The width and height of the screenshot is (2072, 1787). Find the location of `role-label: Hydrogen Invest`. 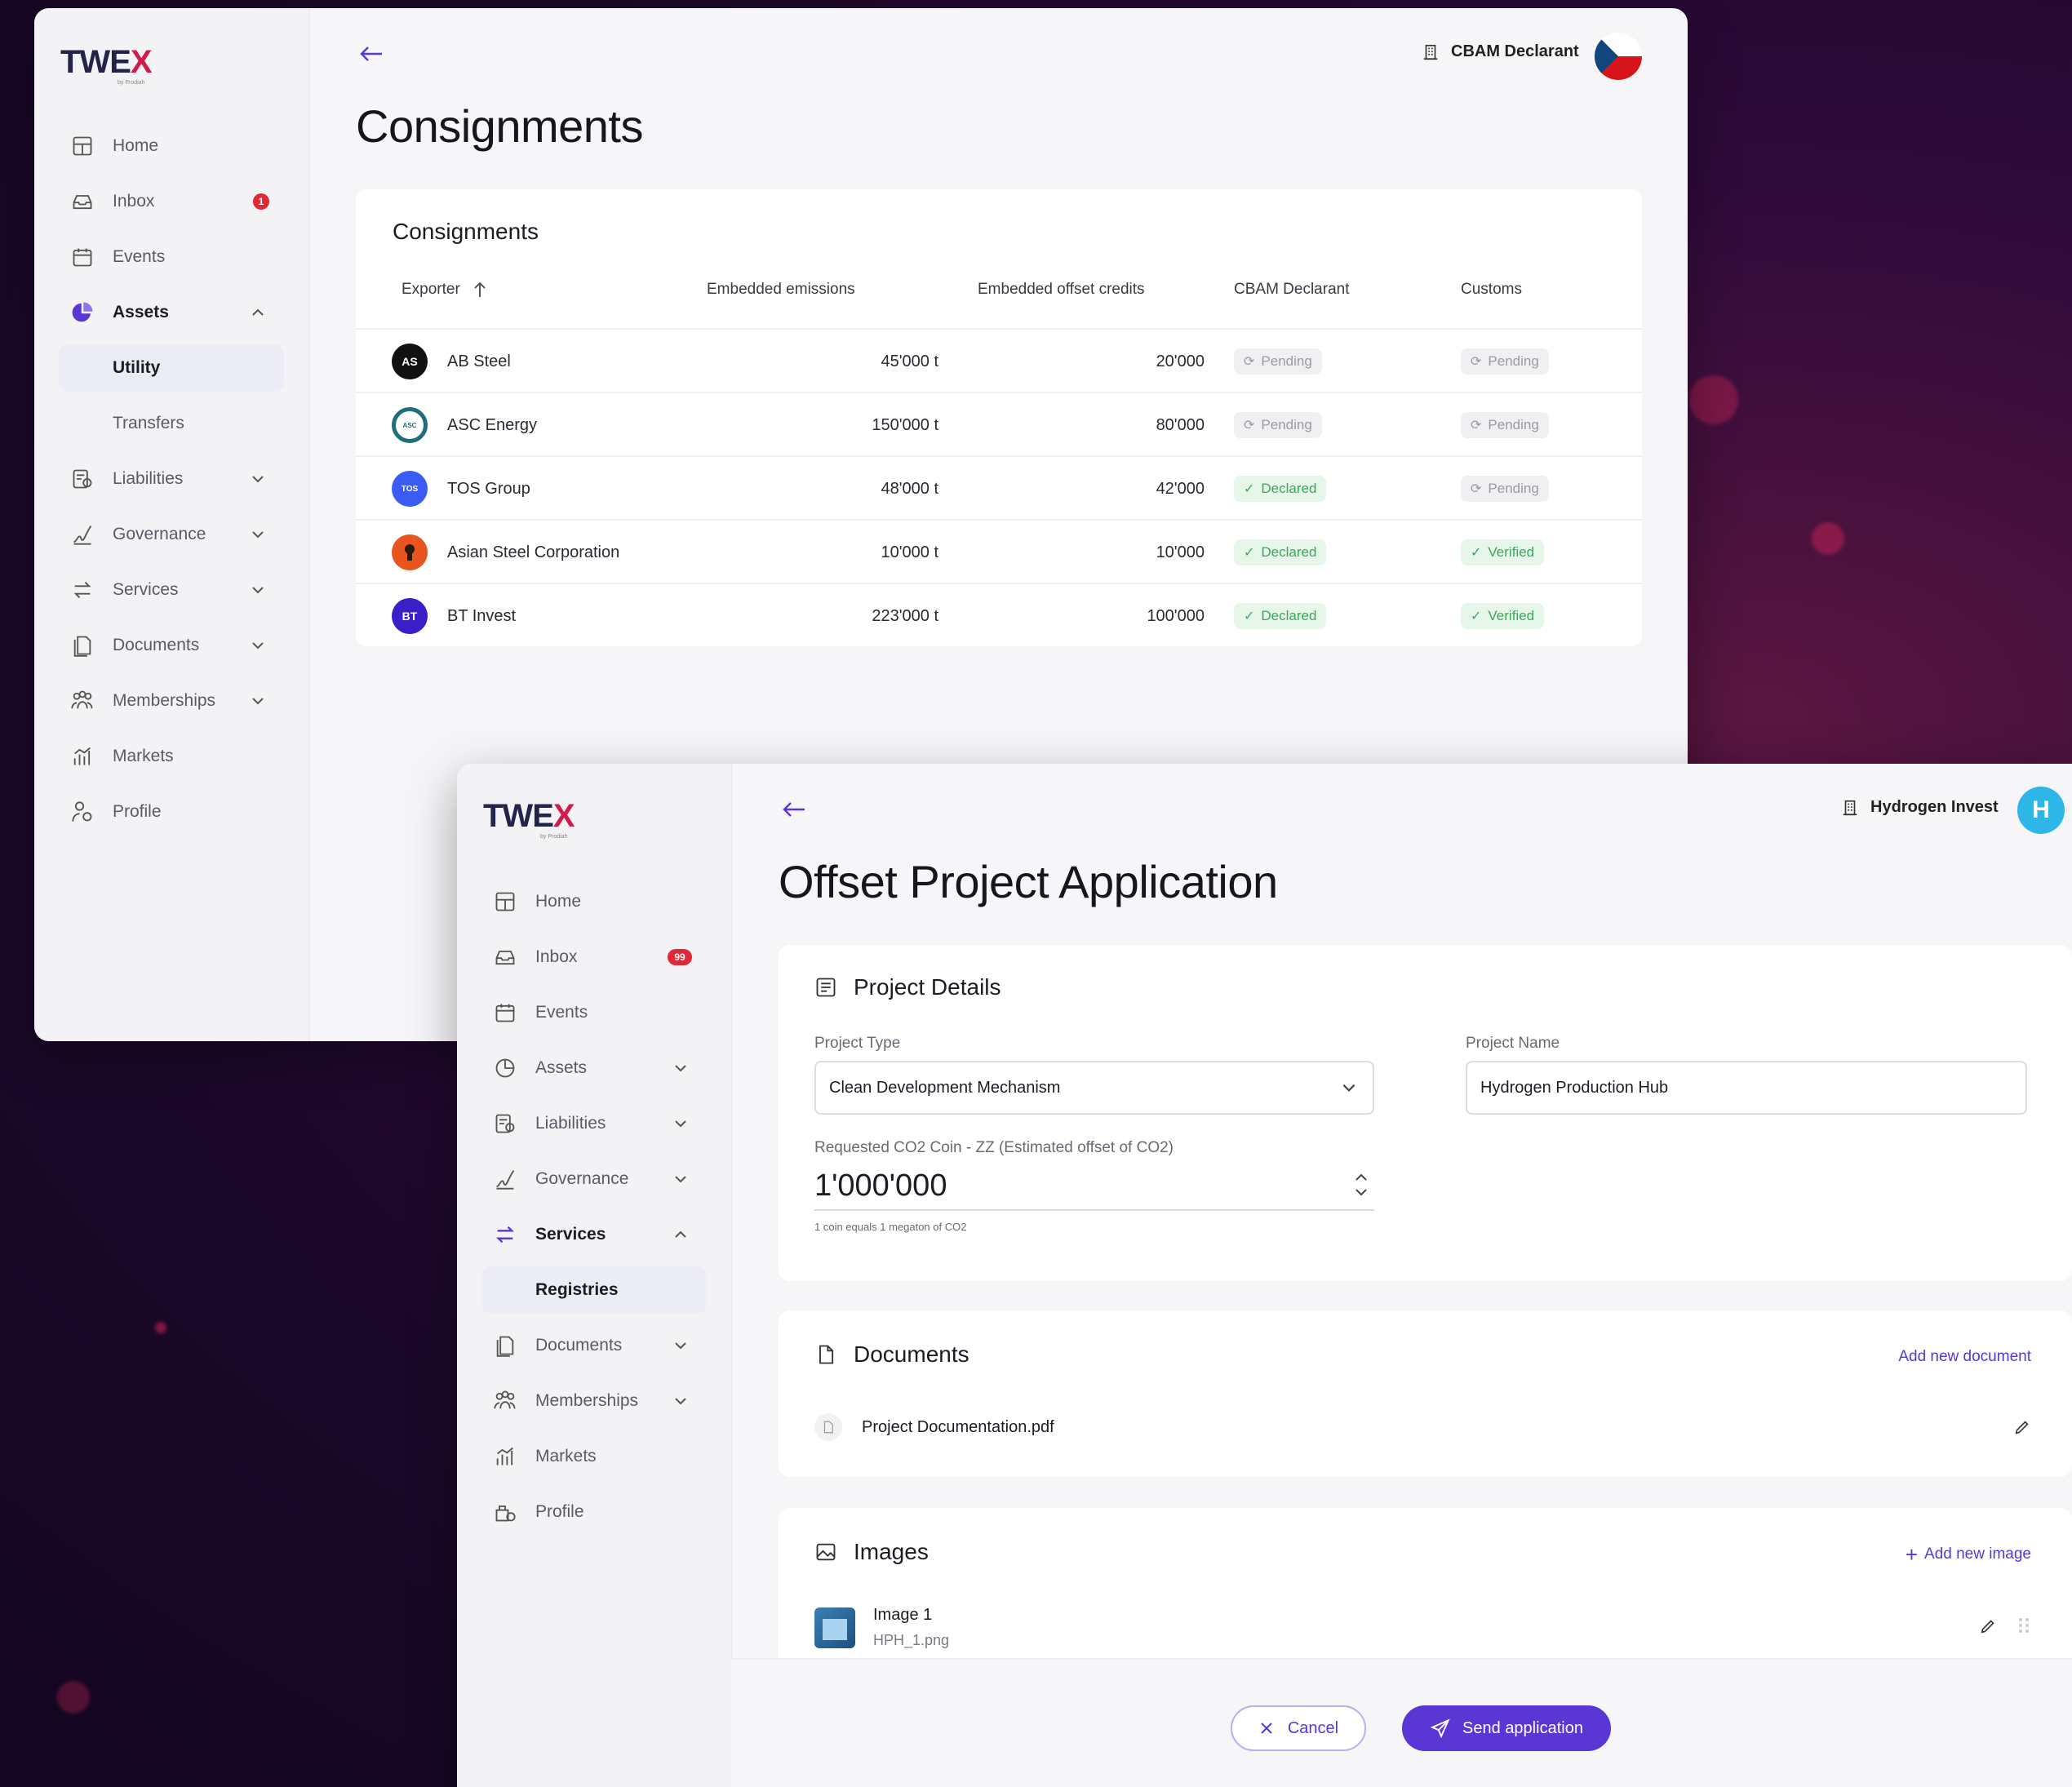

role-label: Hydrogen Invest is located at coordinates (1934, 807).